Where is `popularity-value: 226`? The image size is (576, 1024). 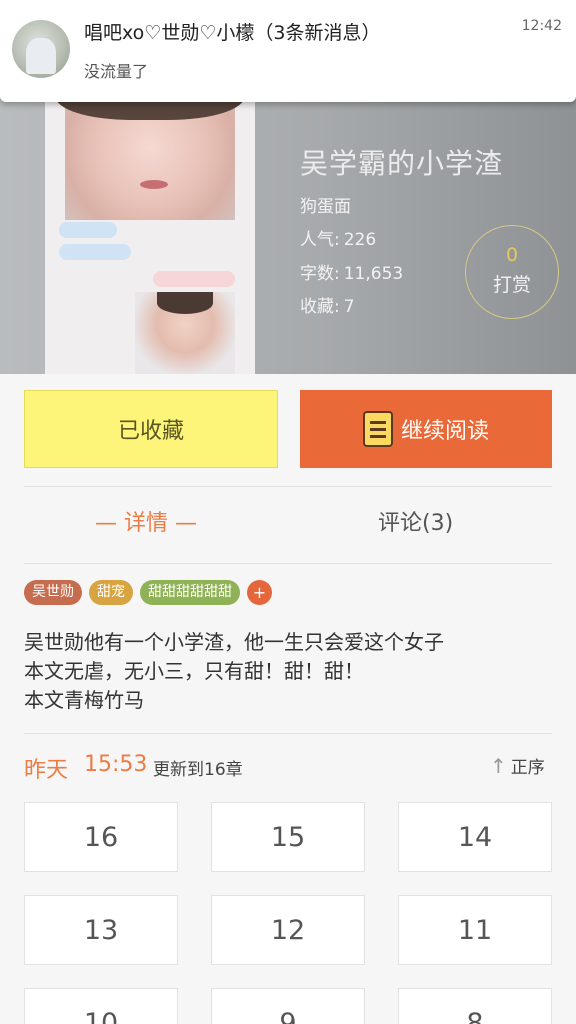 popularity-value: 226 is located at coordinates (360, 240).